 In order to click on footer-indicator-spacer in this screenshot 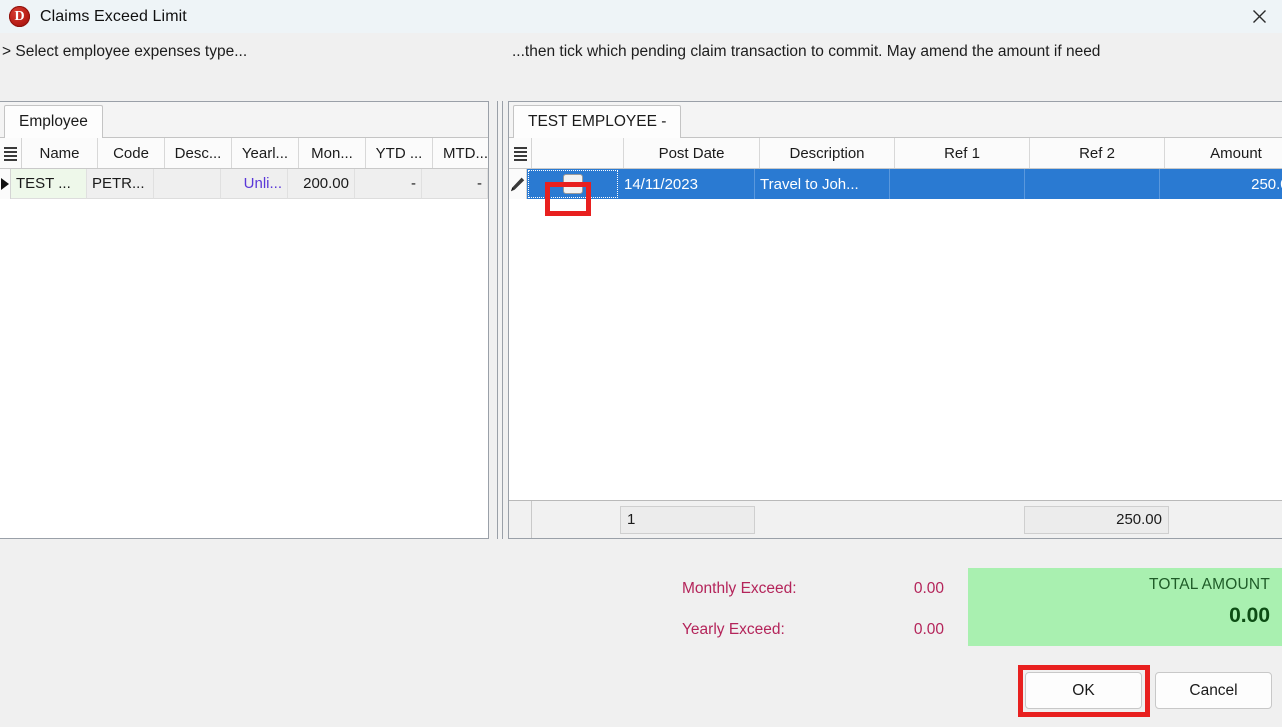, I will do `click(520, 519)`.